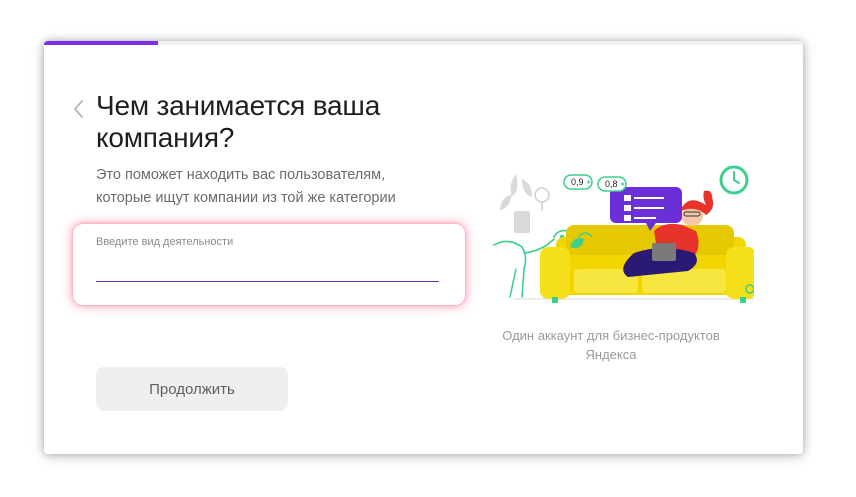 The height and width of the screenshot is (497, 856). I want to click on back-button, so click(78, 109).